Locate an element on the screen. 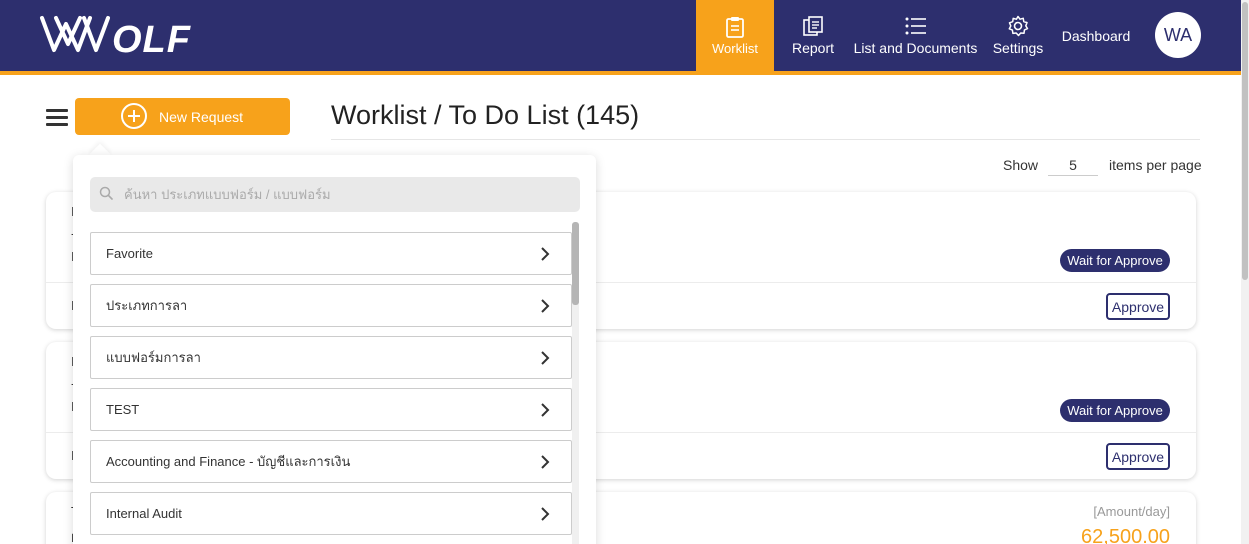  title-divider is located at coordinates (765, 139).